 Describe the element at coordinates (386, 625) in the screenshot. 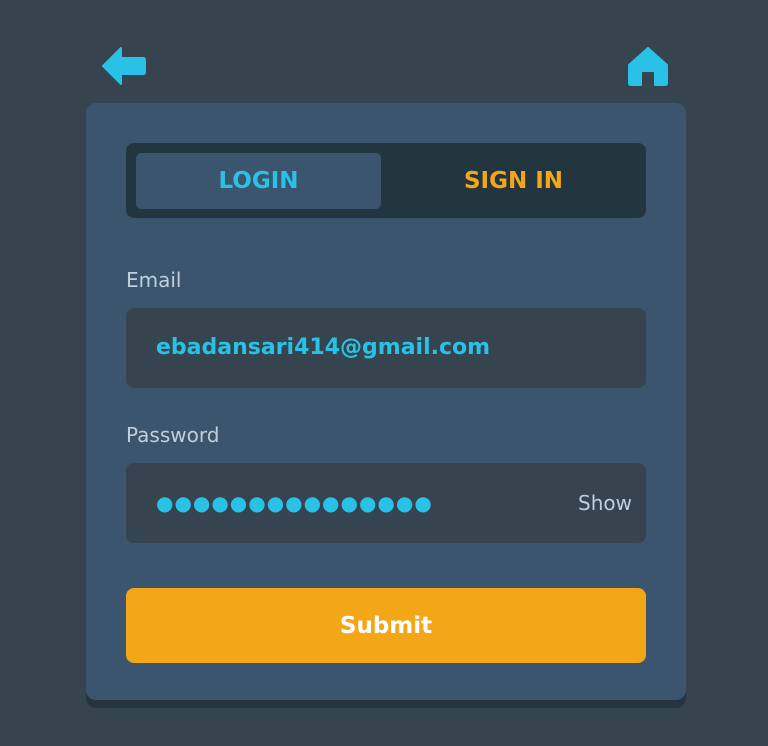

I see `submit-button: Submit` at that location.